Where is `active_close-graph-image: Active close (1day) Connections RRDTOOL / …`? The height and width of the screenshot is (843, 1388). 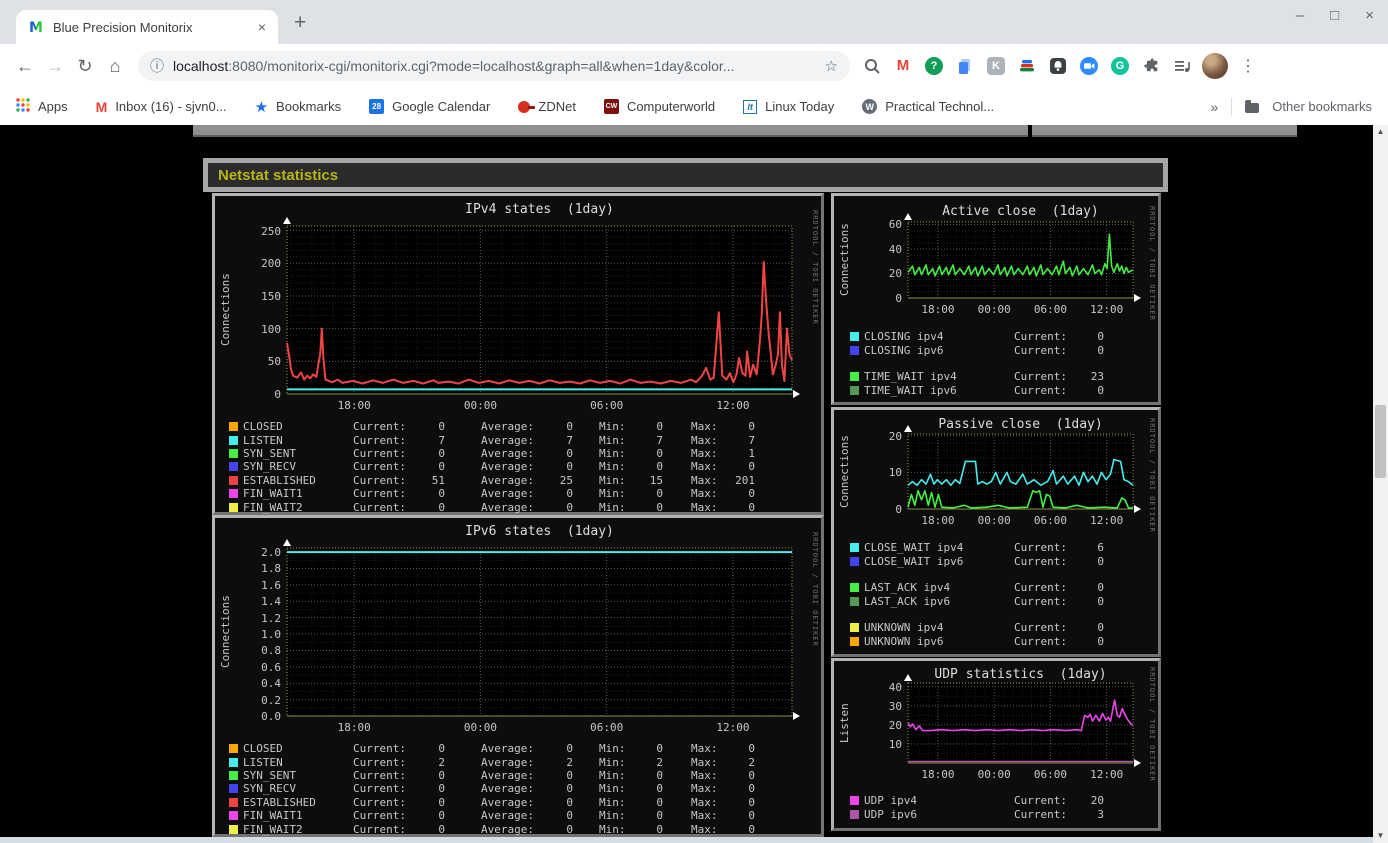 active_close-graph-image: Active close (1day) Connections RRDTOOL / … is located at coordinates (996, 299).